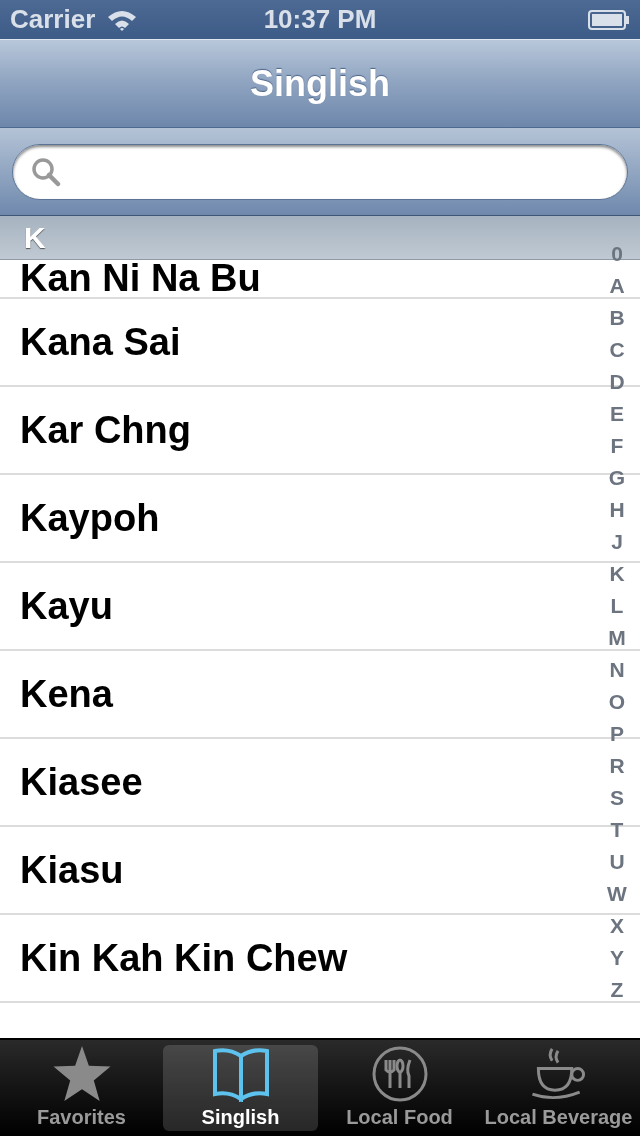 The image size is (640, 1136). What do you see at coordinates (617, 414) in the screenshot?
I see `index-letter: E` at bounding box center [617, 414].